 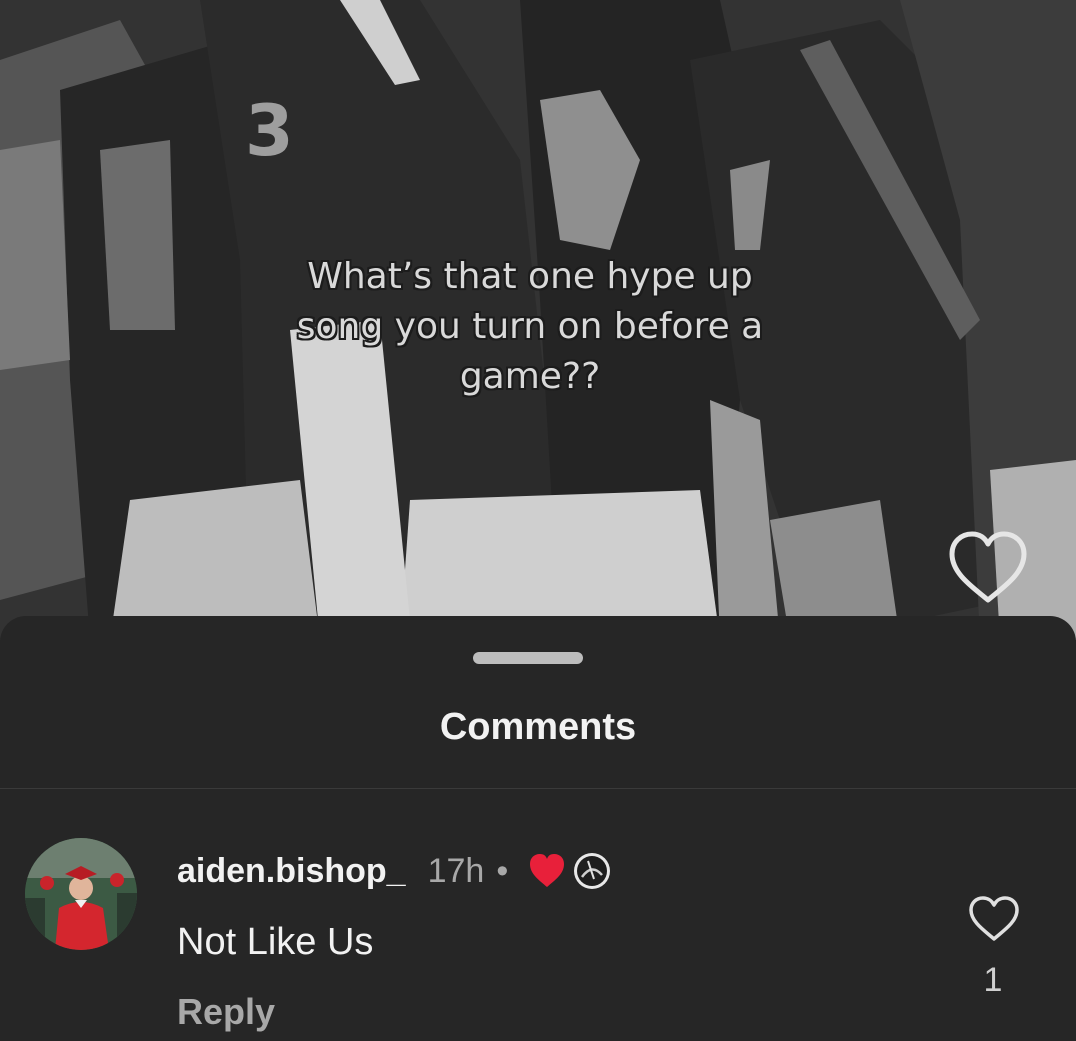 I want to click on comment-timestamp: 17h, so click(x=456, y=870).